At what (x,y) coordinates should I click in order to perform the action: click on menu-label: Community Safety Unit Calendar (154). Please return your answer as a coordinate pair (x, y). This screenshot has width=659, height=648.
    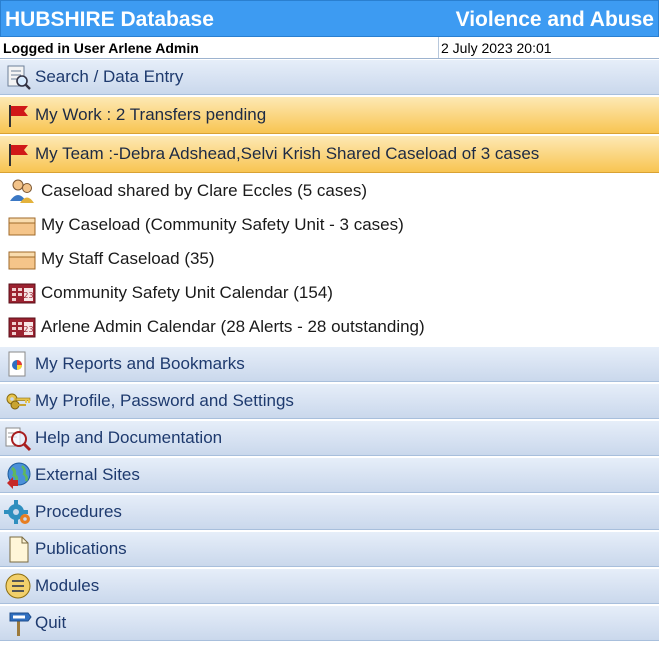
    Looking at the image, I should click on (187, 292).